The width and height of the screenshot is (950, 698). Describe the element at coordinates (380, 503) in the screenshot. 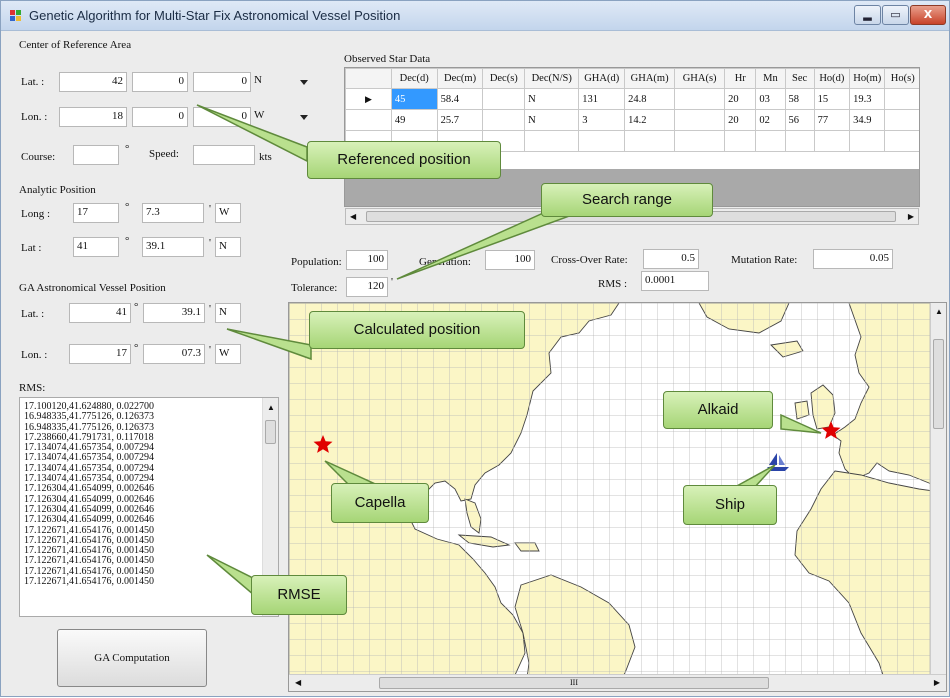

I see `callout-capella: Capella` at that location.